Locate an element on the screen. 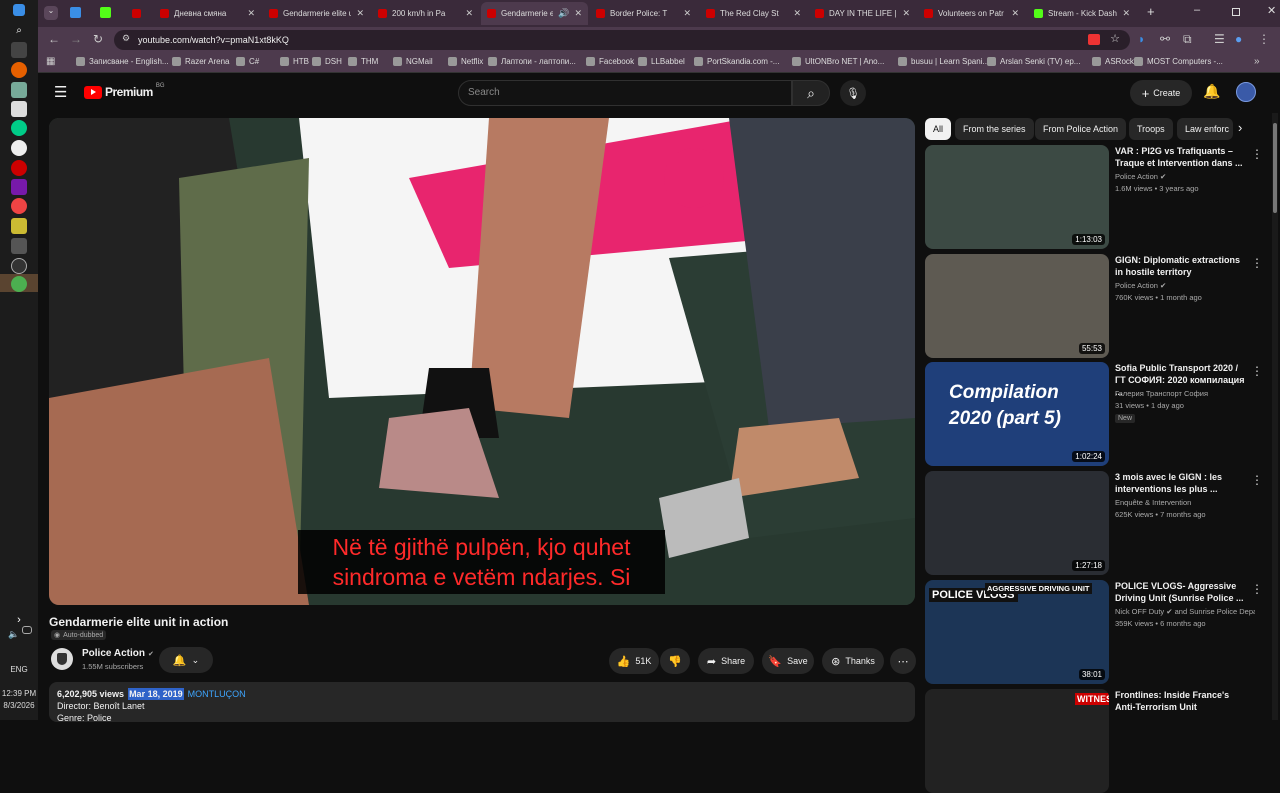  channel-avatar is located at coordinates (62, 659).